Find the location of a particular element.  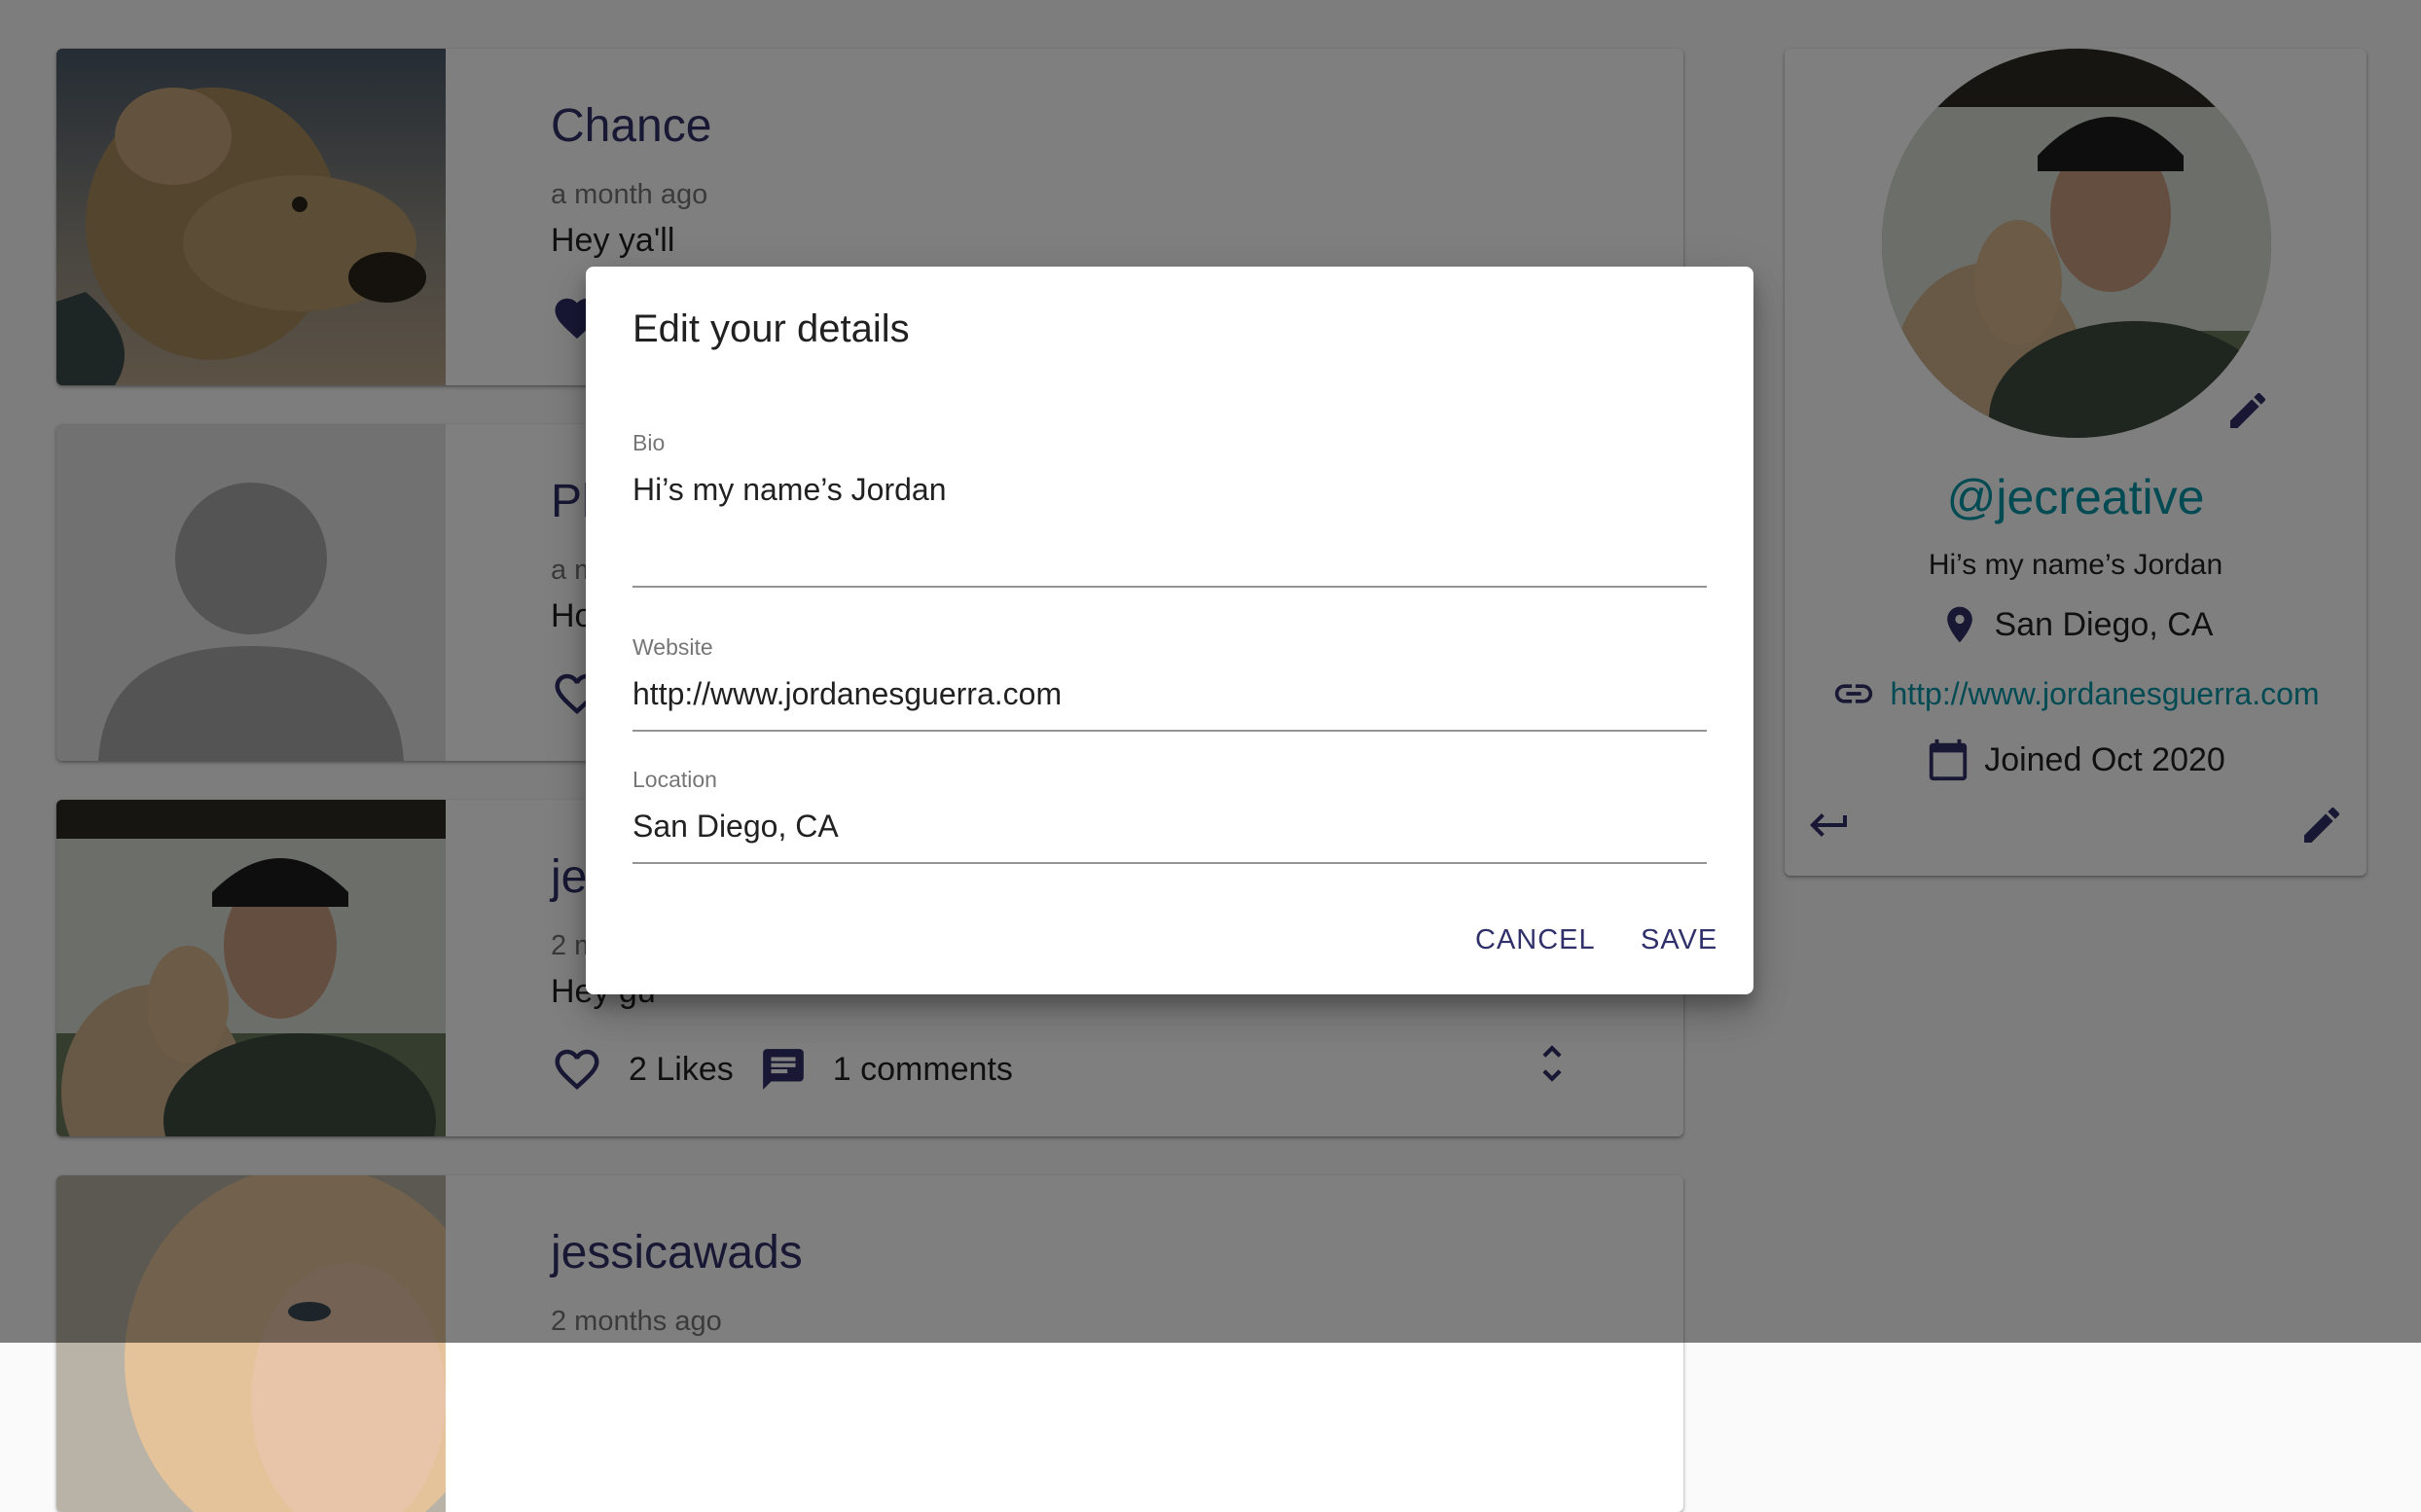

bio-underline is located at coordinates (1170, 587).